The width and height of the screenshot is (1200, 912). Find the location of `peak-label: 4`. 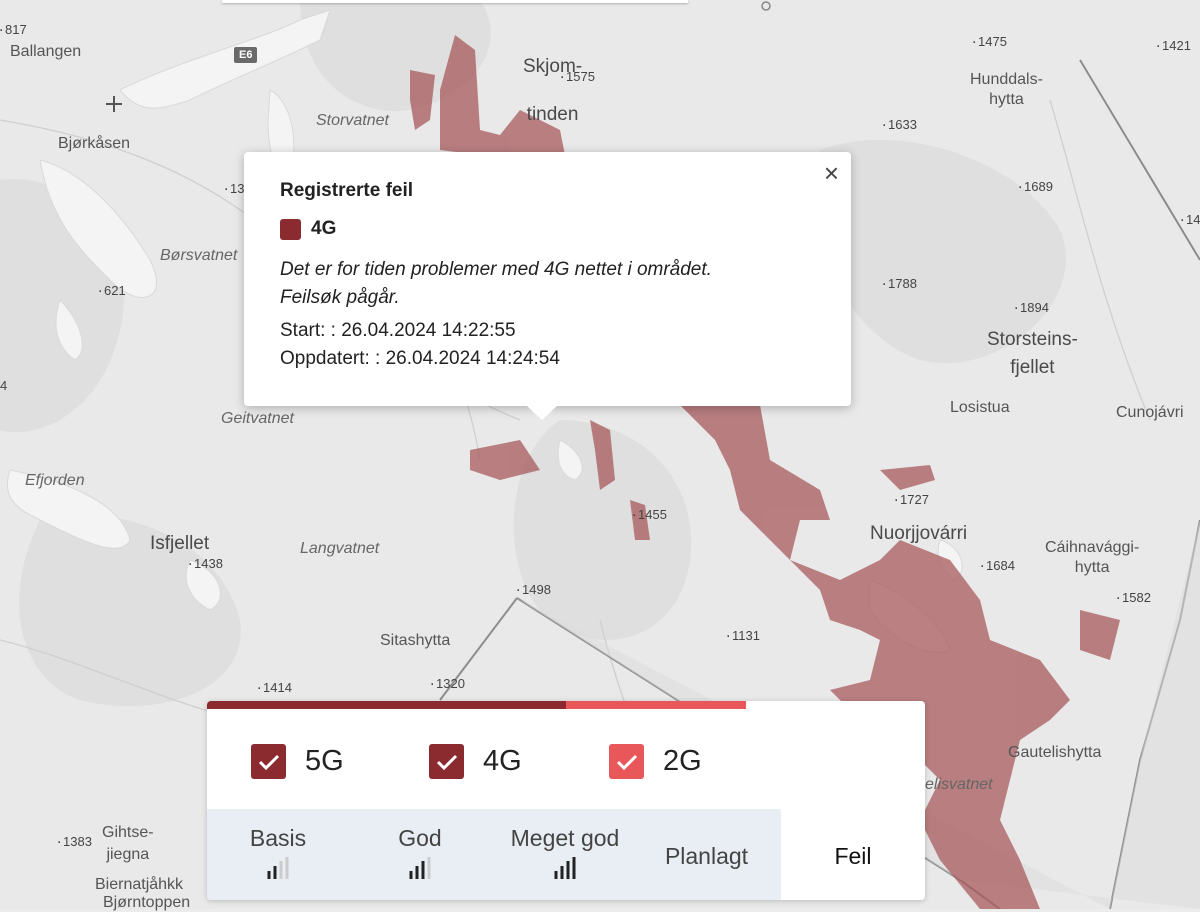

peak-label: 4 is located at coordinates (3, 385).